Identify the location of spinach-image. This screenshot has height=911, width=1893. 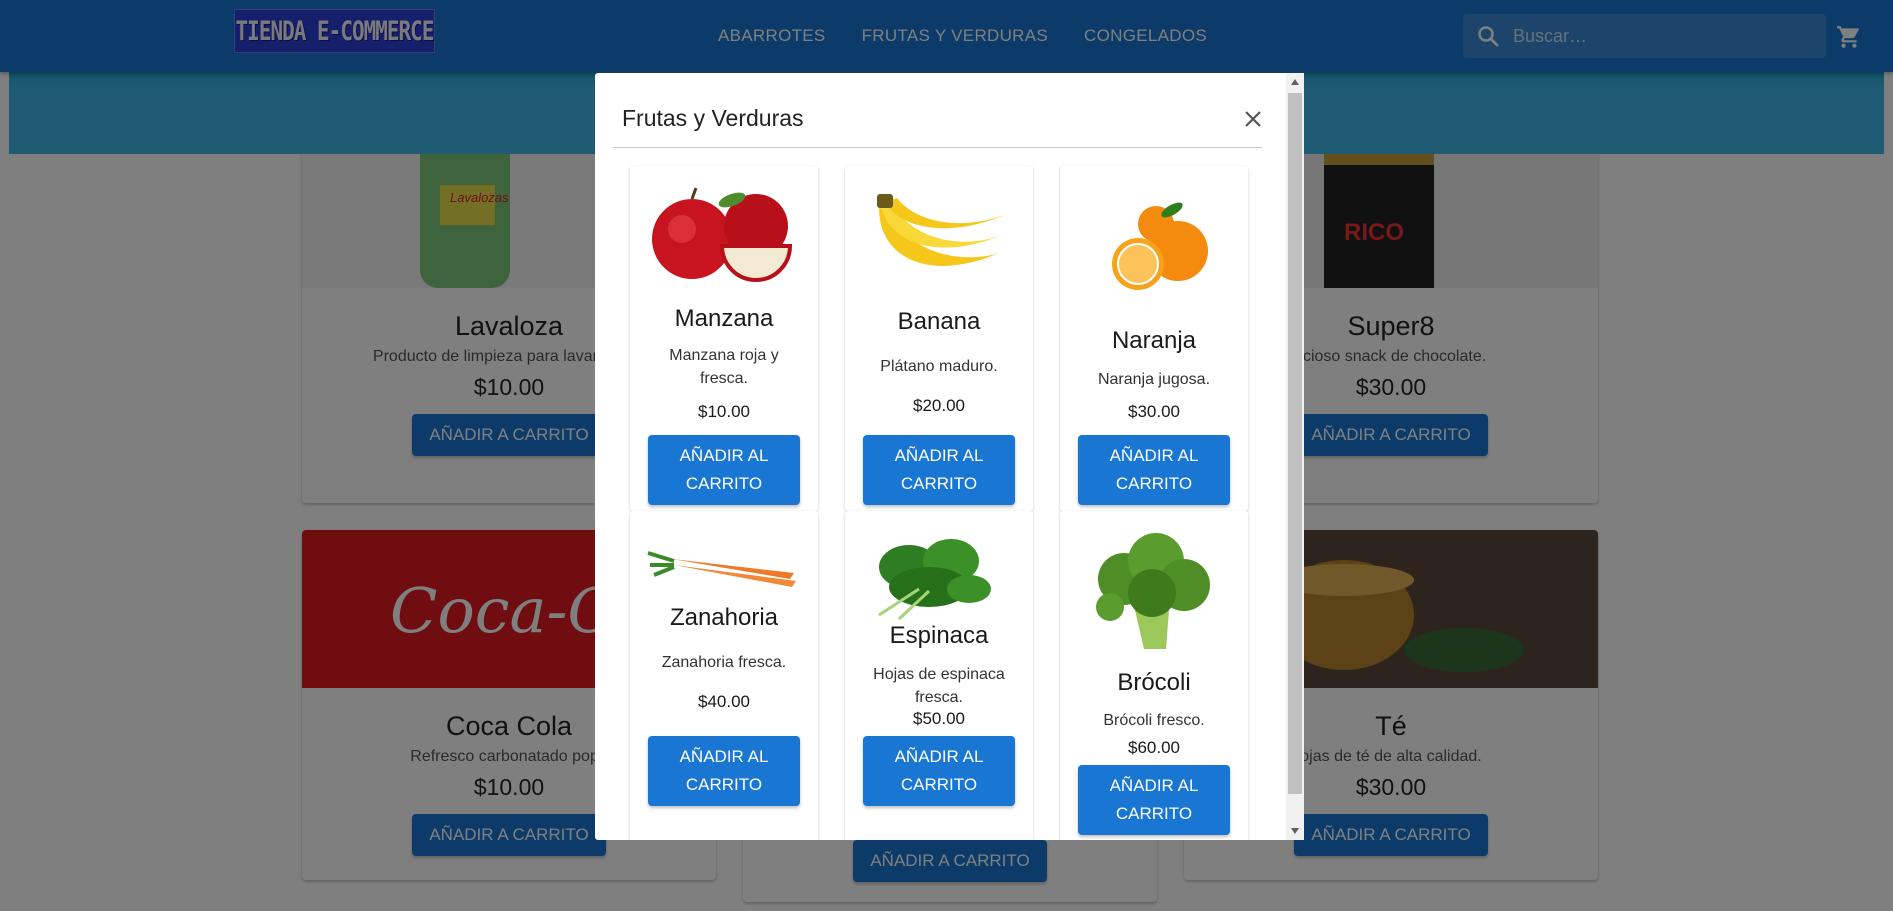
(934, 580).